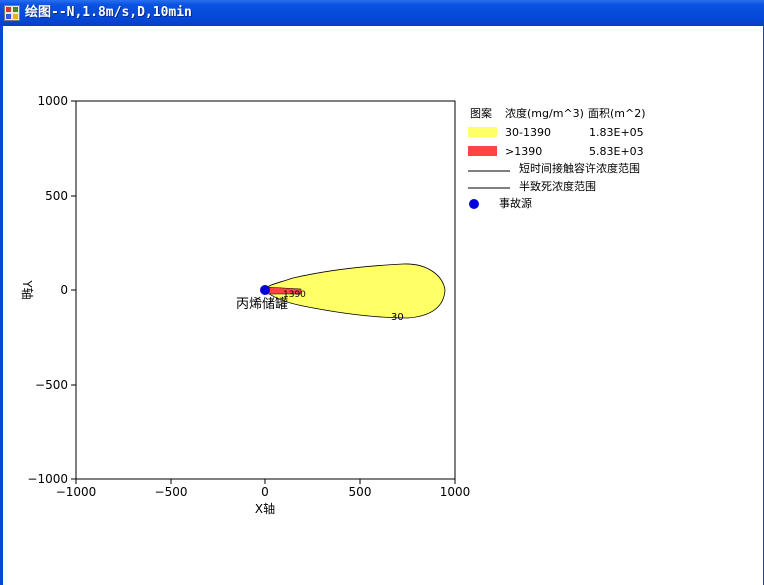  I want to click on legend-header-area: 面积(m^2), so click(617, 113).